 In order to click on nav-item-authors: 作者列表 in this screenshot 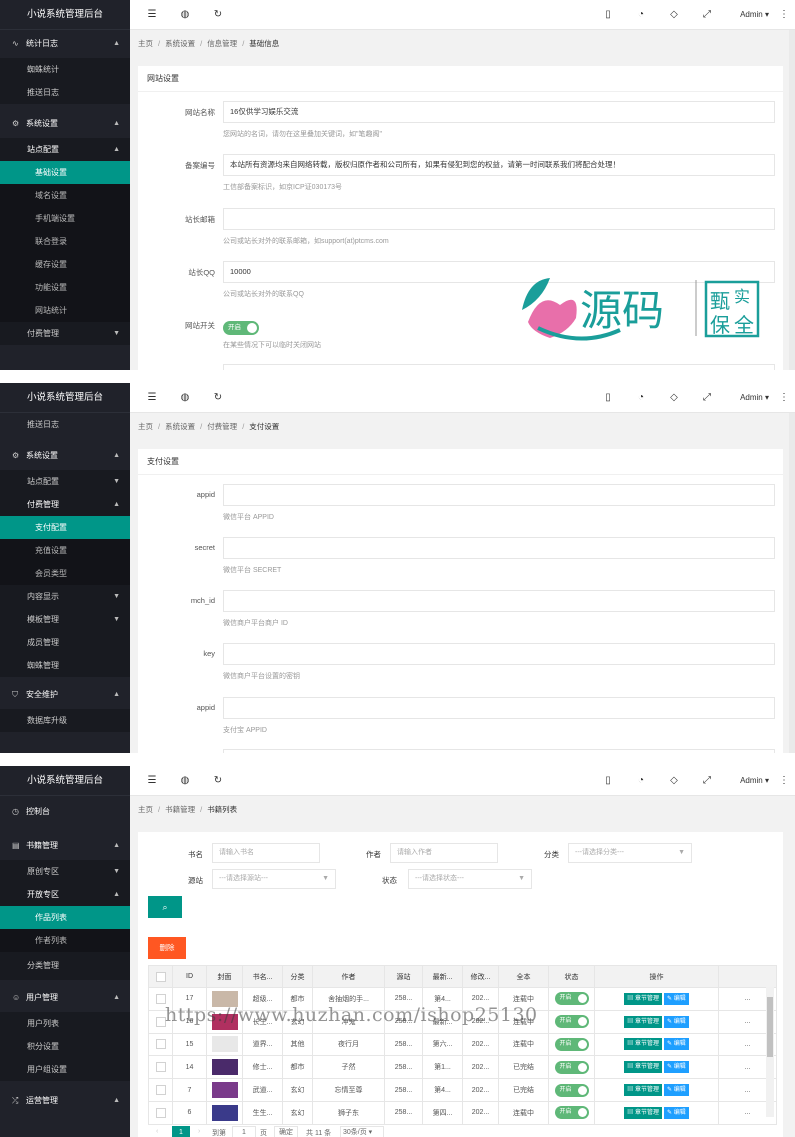, I will do `click(65, 940)`.